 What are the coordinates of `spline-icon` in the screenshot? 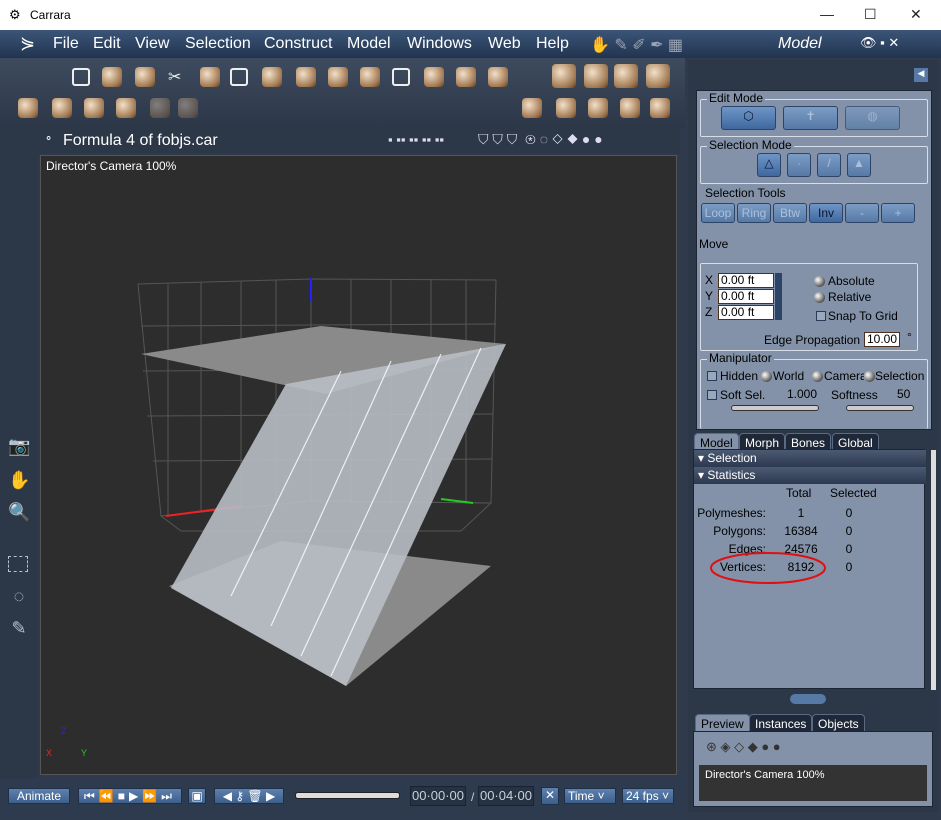 It's located at (112, 77).